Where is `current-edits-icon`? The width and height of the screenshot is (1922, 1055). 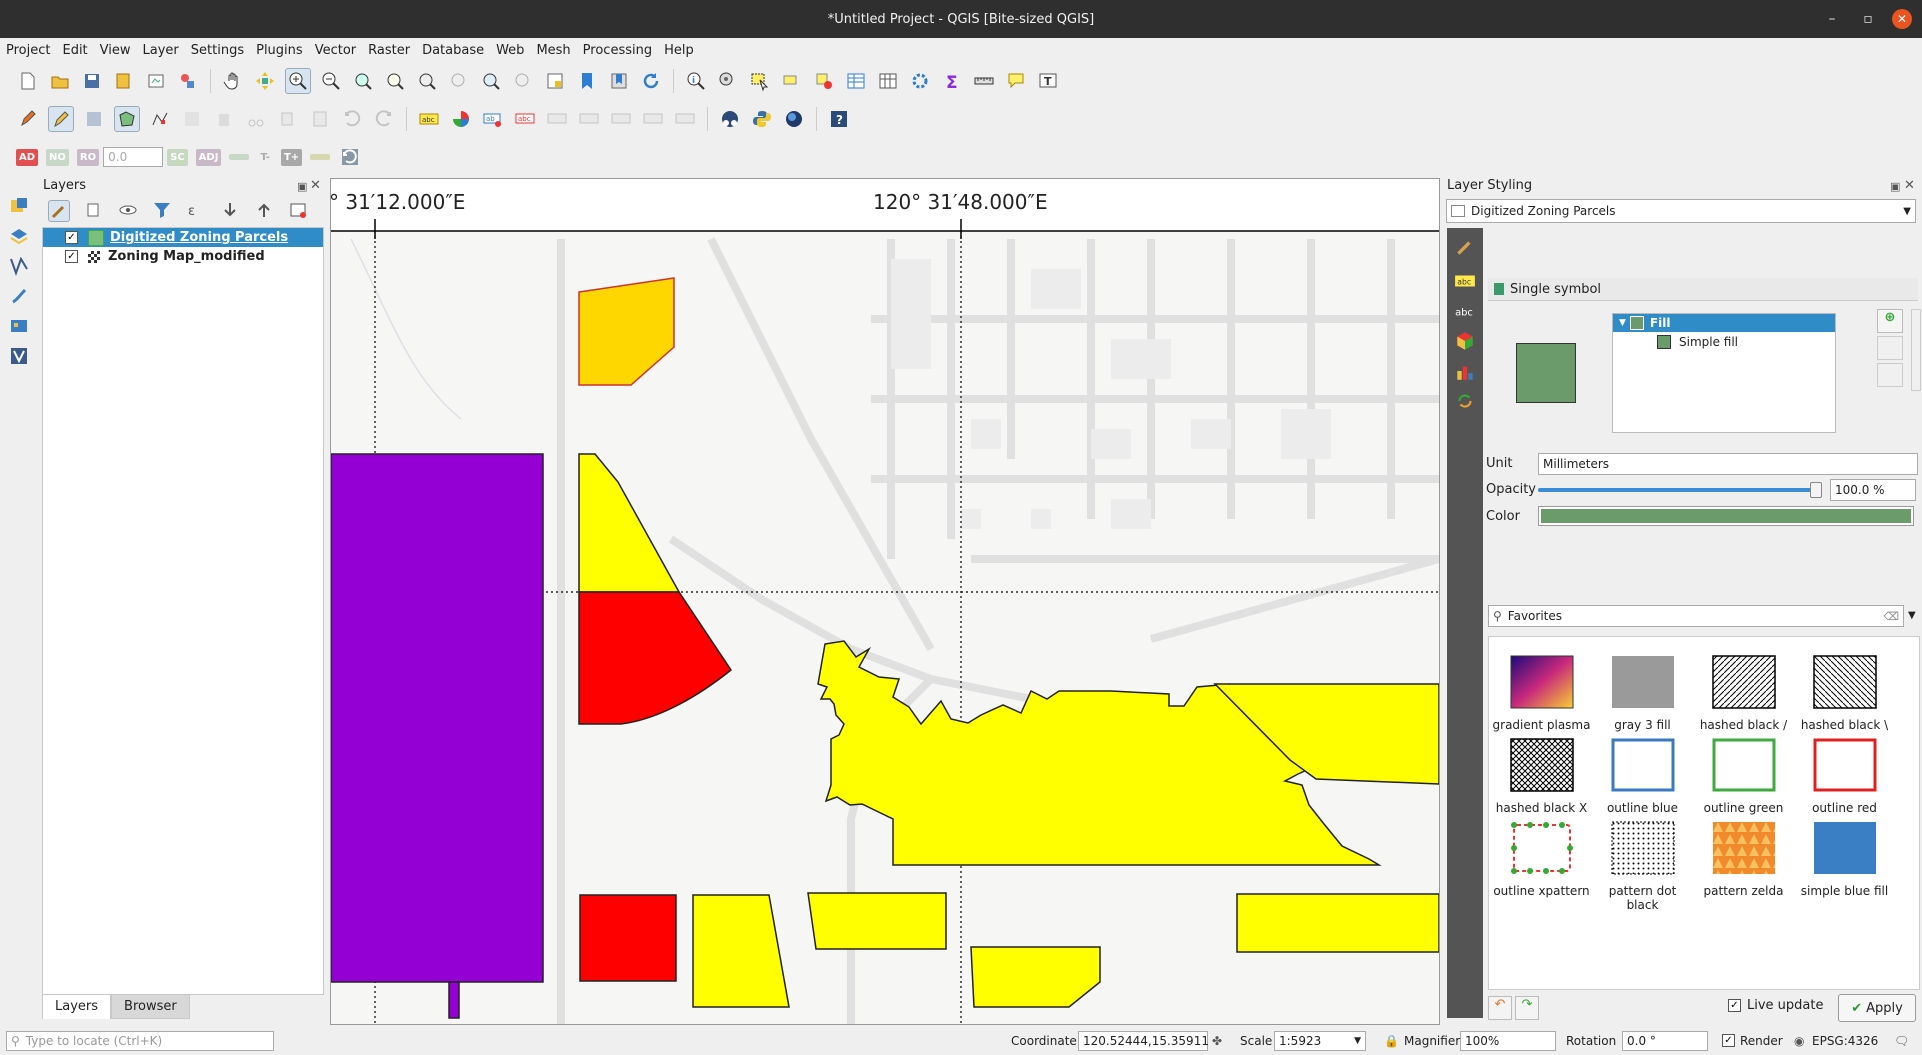 current-edits-icon is located at coordinates (28, 119).